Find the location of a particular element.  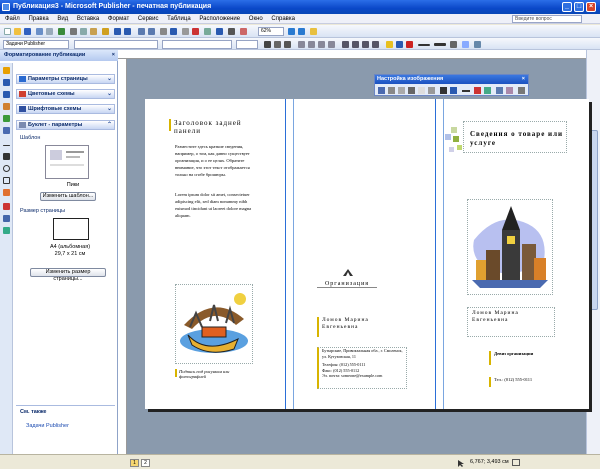

less-brightness-icon is located at coordinates (431, 90).